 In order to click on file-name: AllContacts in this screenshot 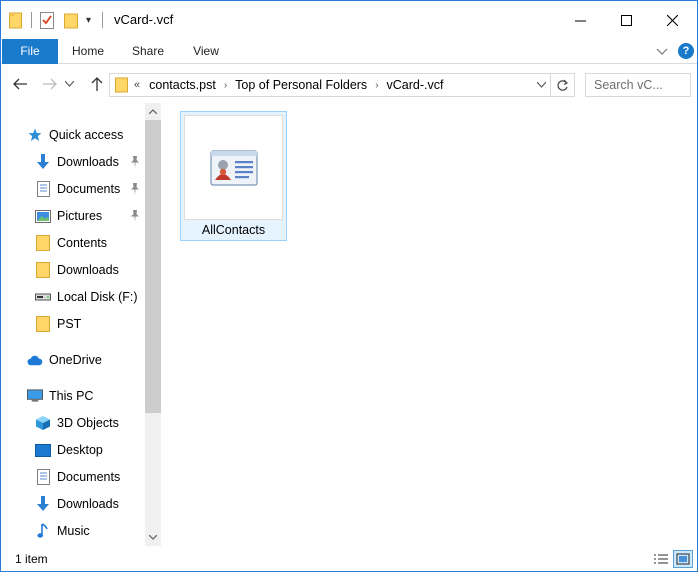, I will do `click(233, 230)`.